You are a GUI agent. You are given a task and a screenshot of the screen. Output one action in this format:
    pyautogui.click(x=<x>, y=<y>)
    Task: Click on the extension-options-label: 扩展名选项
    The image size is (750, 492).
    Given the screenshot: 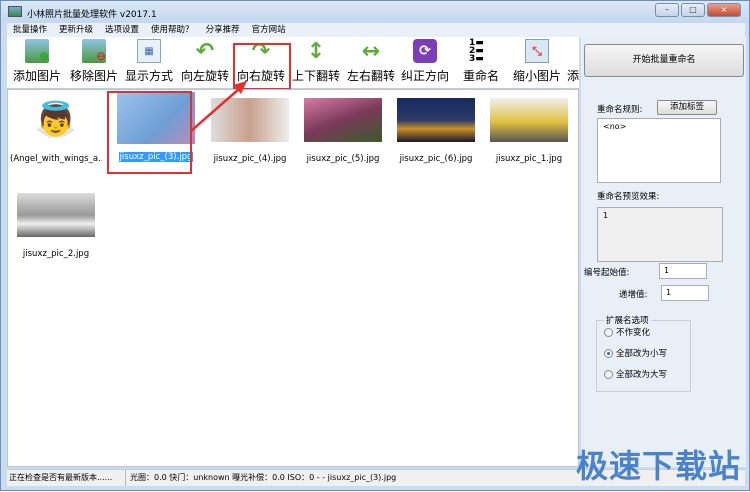 What is the action you would take?
    pyautogui.click(x=627, y=320)
    